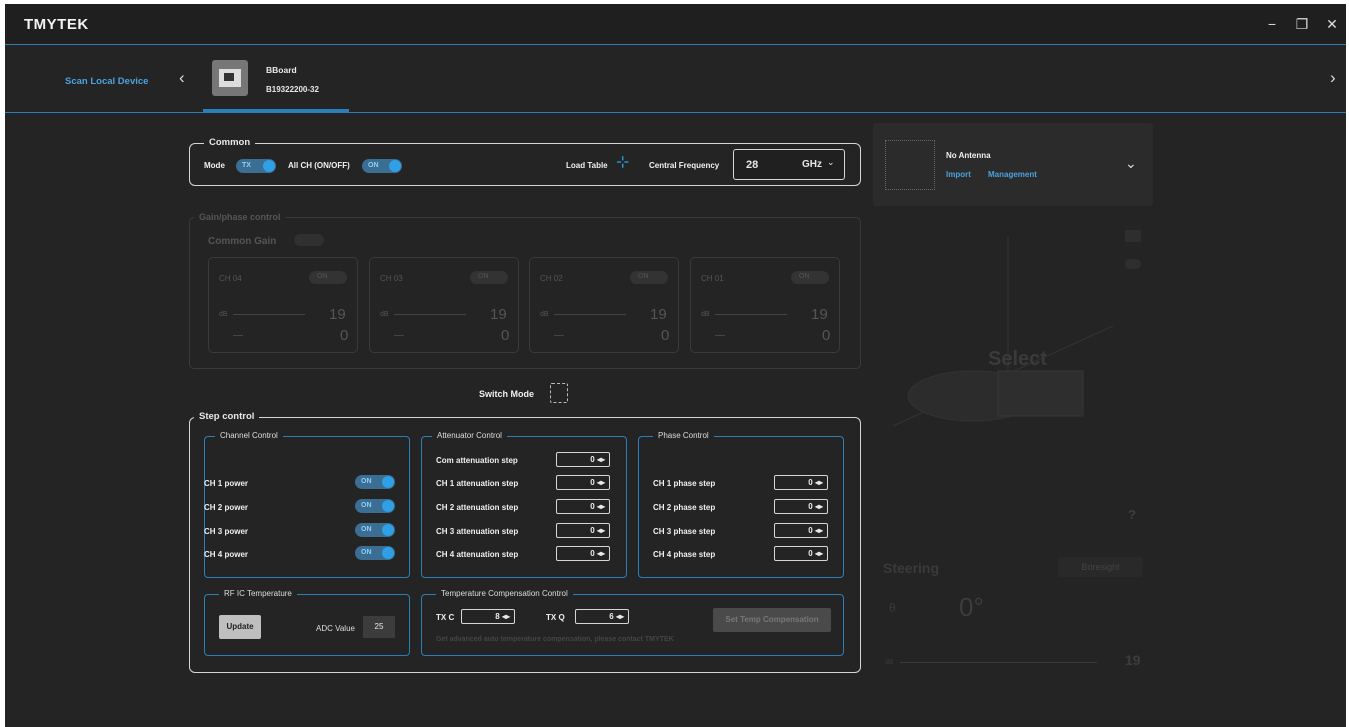 This screenshot has width=1349, height=727. I want to click on ch04-phase-slider, so click(238, 335).